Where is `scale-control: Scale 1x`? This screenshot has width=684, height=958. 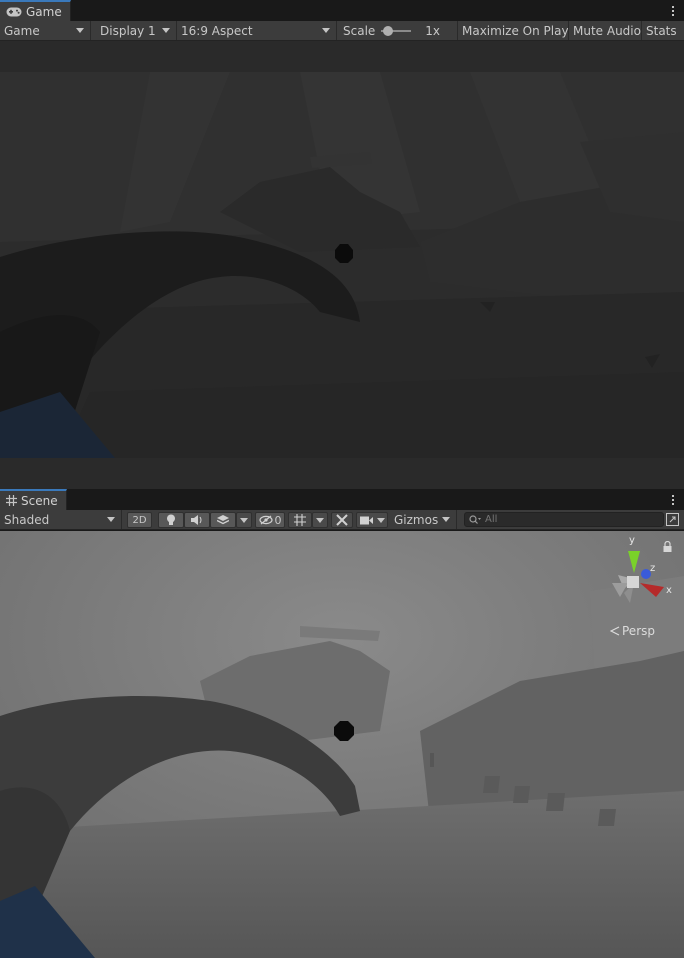
scale-control: Scale 1x is located at coordinates (397, 30).